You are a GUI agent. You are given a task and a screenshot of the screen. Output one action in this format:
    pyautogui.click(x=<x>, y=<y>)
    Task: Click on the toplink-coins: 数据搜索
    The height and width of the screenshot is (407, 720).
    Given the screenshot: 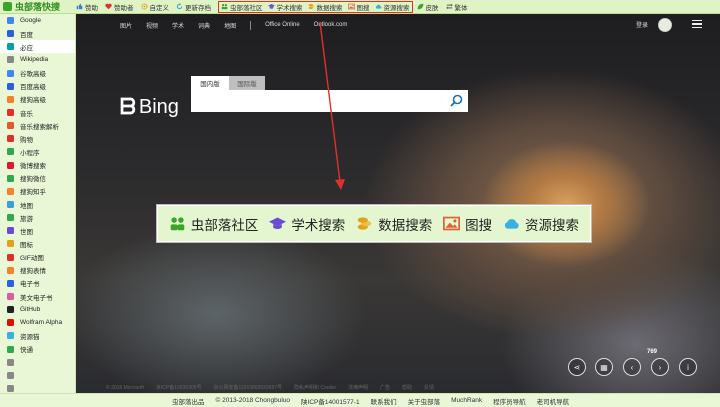 What is the action you would take?
    pyautogui.click(x=325, y=7)
    